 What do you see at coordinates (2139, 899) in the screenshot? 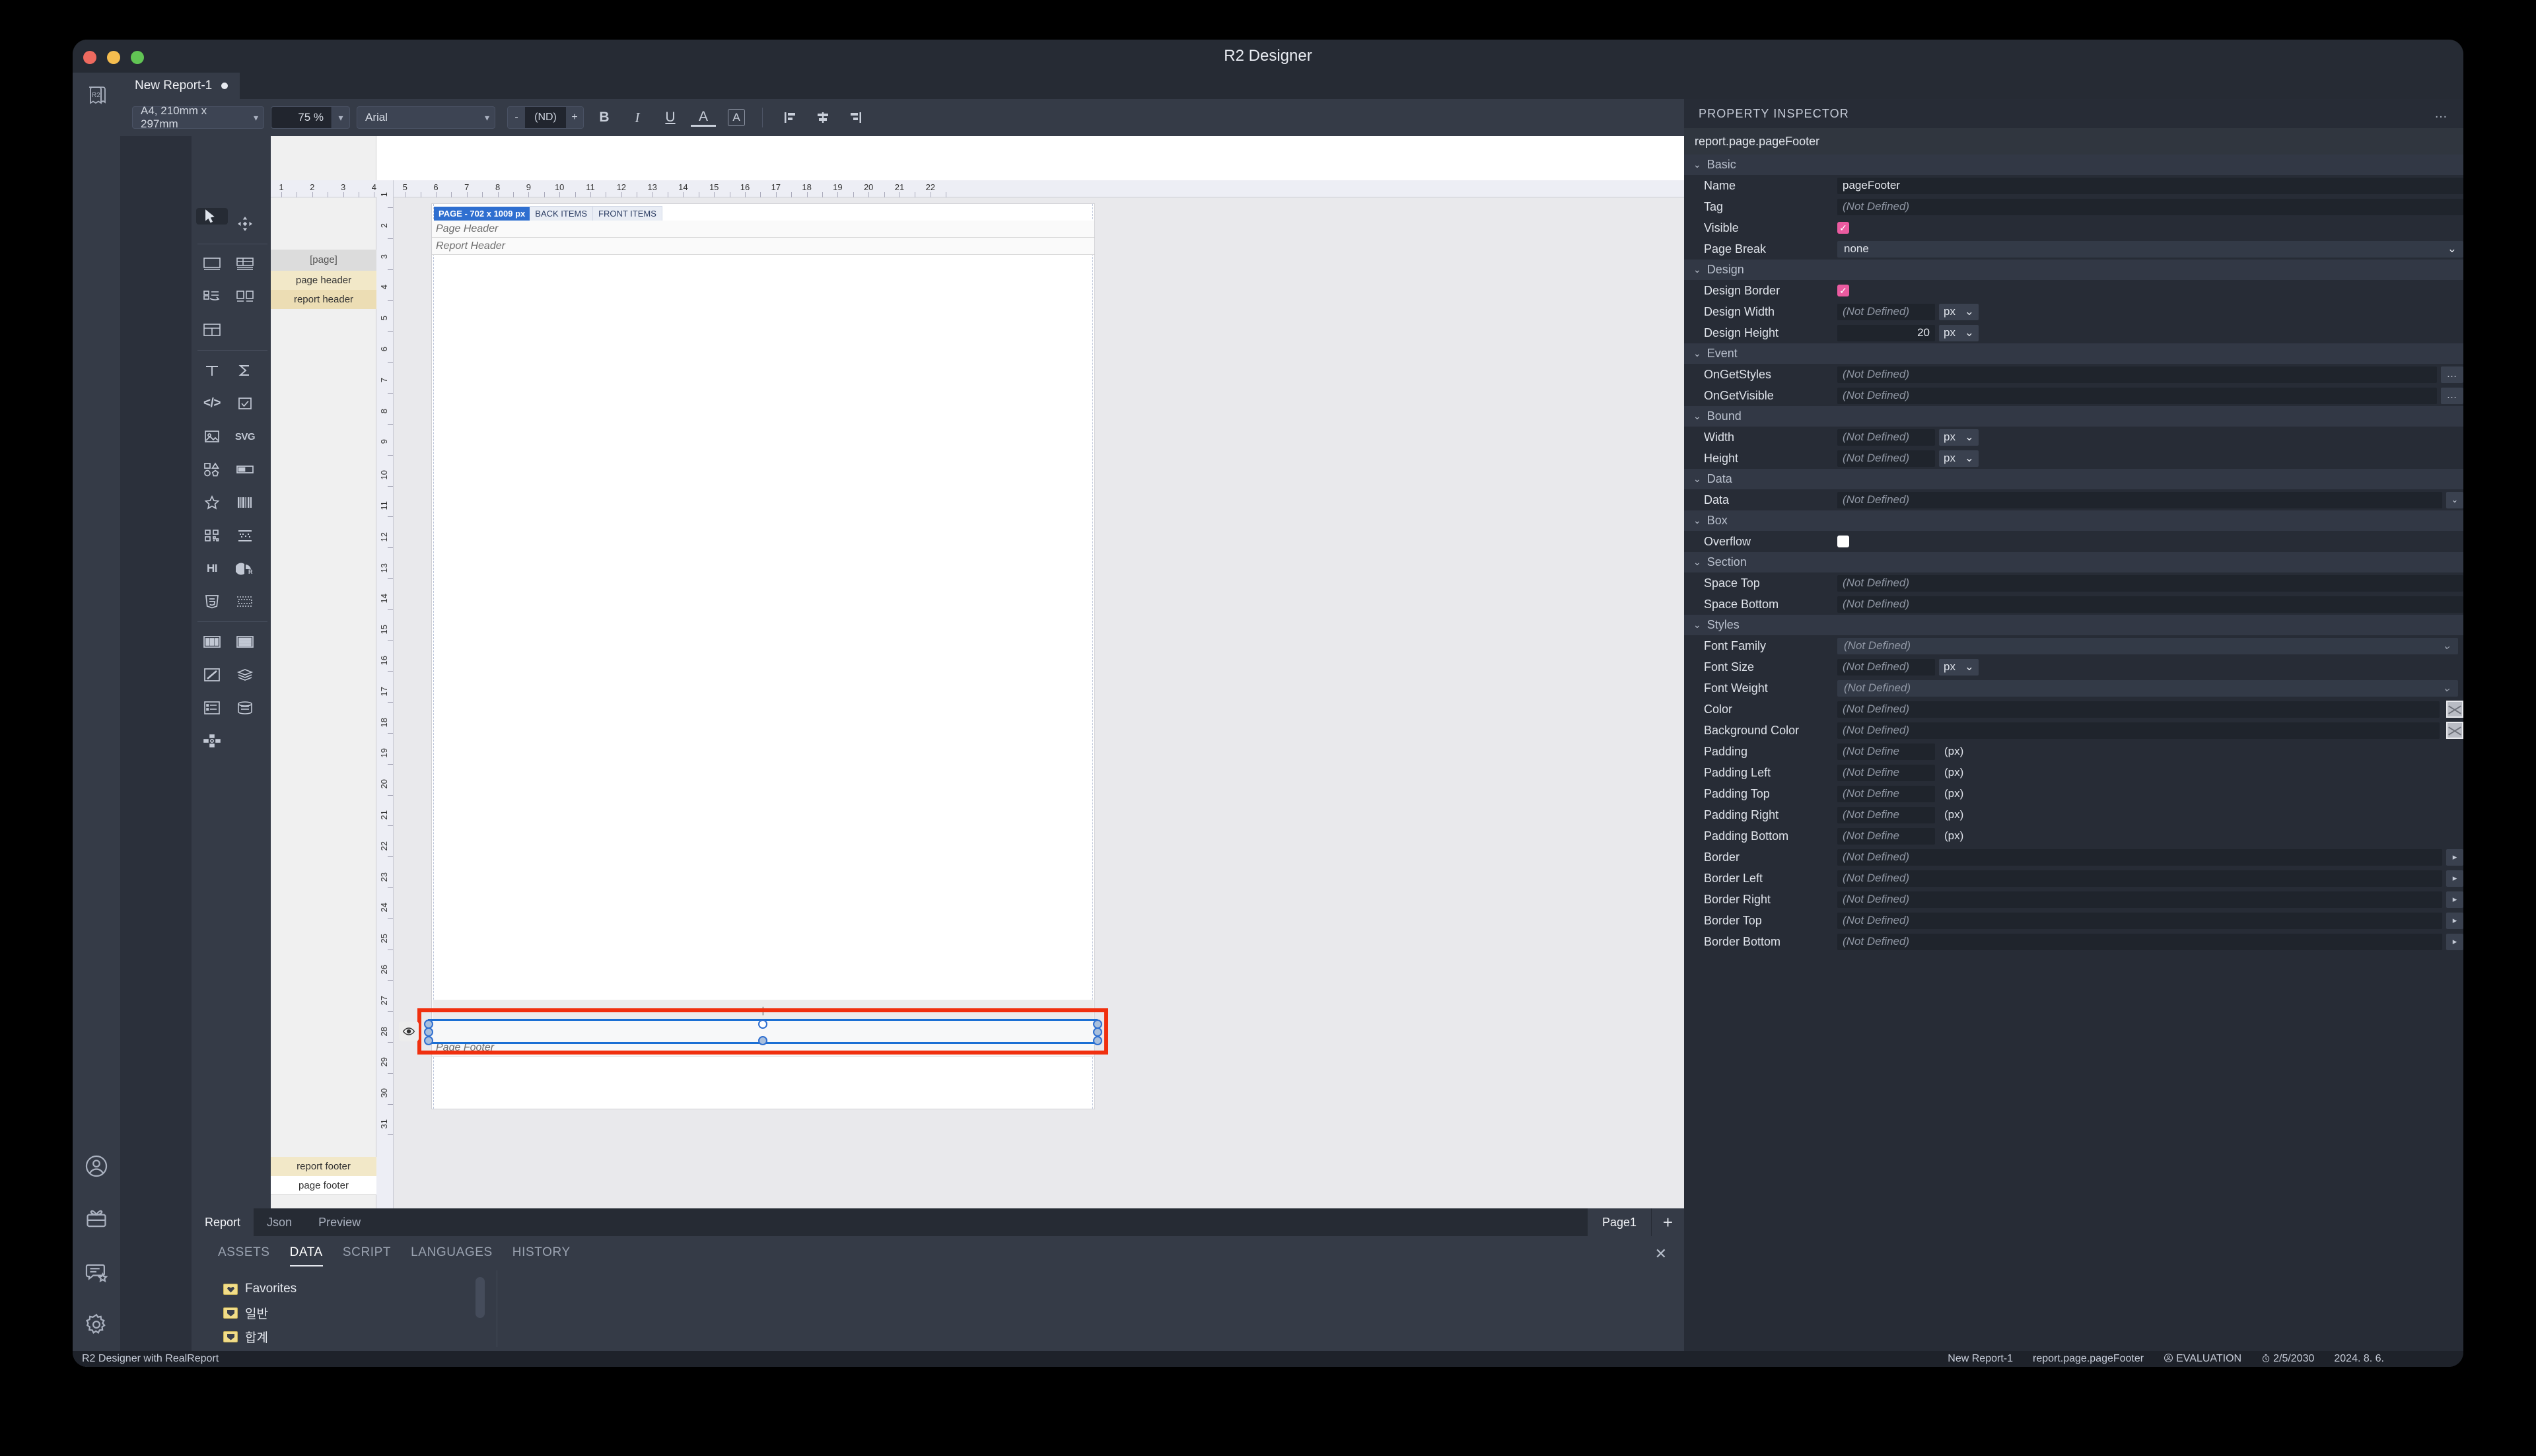
I see `property-input-border-right: (Not Defined)` at bounding box center [2139, 899].